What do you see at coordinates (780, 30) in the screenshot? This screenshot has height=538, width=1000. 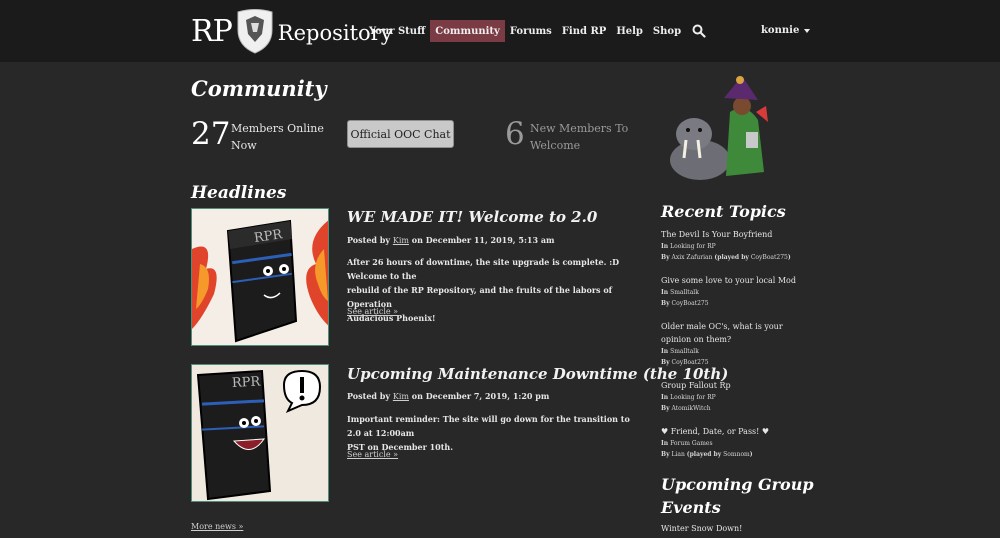 I see `username: konnie` at bounding box center [780, 30].